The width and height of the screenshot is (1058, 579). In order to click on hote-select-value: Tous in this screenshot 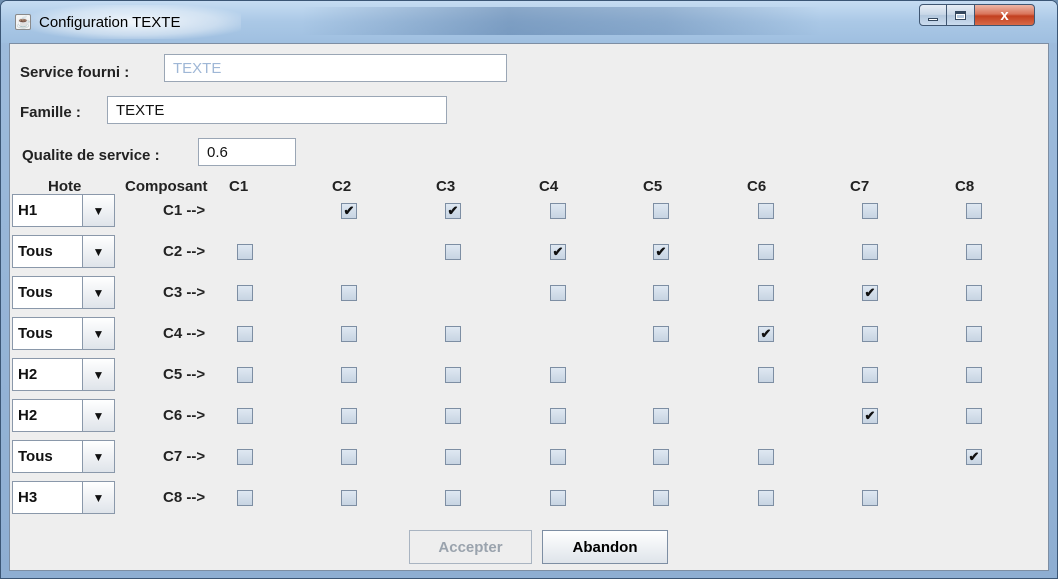, I will do `click(35, 251)`.